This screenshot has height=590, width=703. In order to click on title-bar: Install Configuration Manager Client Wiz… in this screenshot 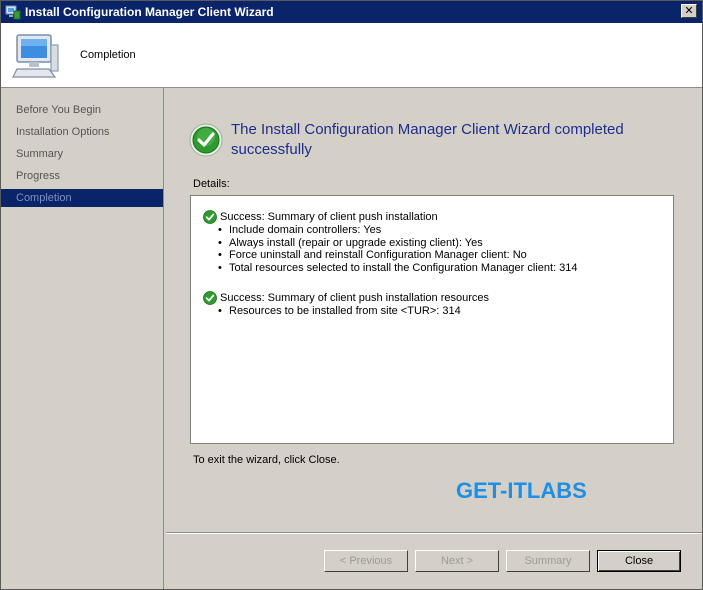, I will do `click(351, 12)`.